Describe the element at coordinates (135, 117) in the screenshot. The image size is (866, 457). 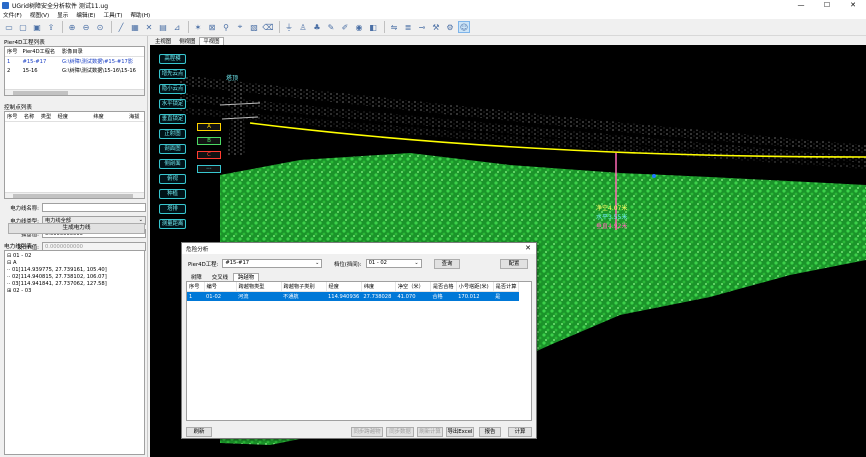
I see `ctrl-col-alt: 海拔` at that location.